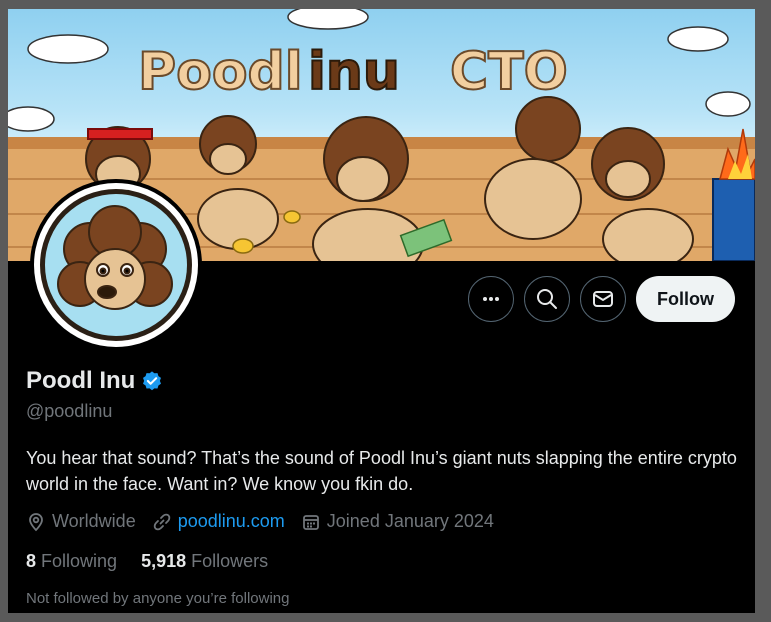  Describe the element at coordinates (509, 72) in the screenshot. I see `svg-text: CTO` at that location.